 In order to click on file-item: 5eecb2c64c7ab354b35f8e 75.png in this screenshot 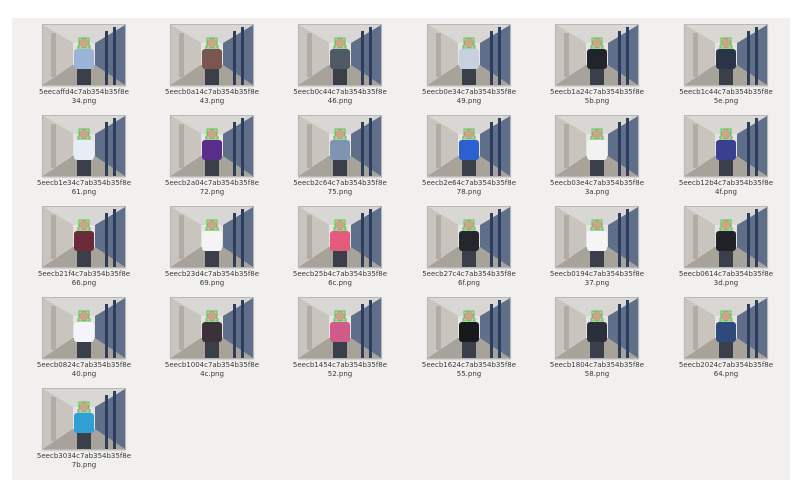, I will do `click(340, 160)`.